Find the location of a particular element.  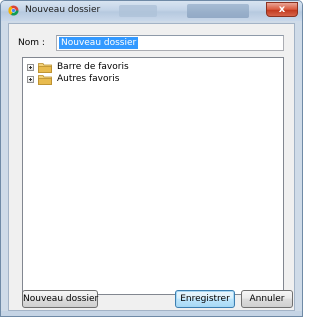

window-title: Nouveau dossier is located at coordinates (63, 10).